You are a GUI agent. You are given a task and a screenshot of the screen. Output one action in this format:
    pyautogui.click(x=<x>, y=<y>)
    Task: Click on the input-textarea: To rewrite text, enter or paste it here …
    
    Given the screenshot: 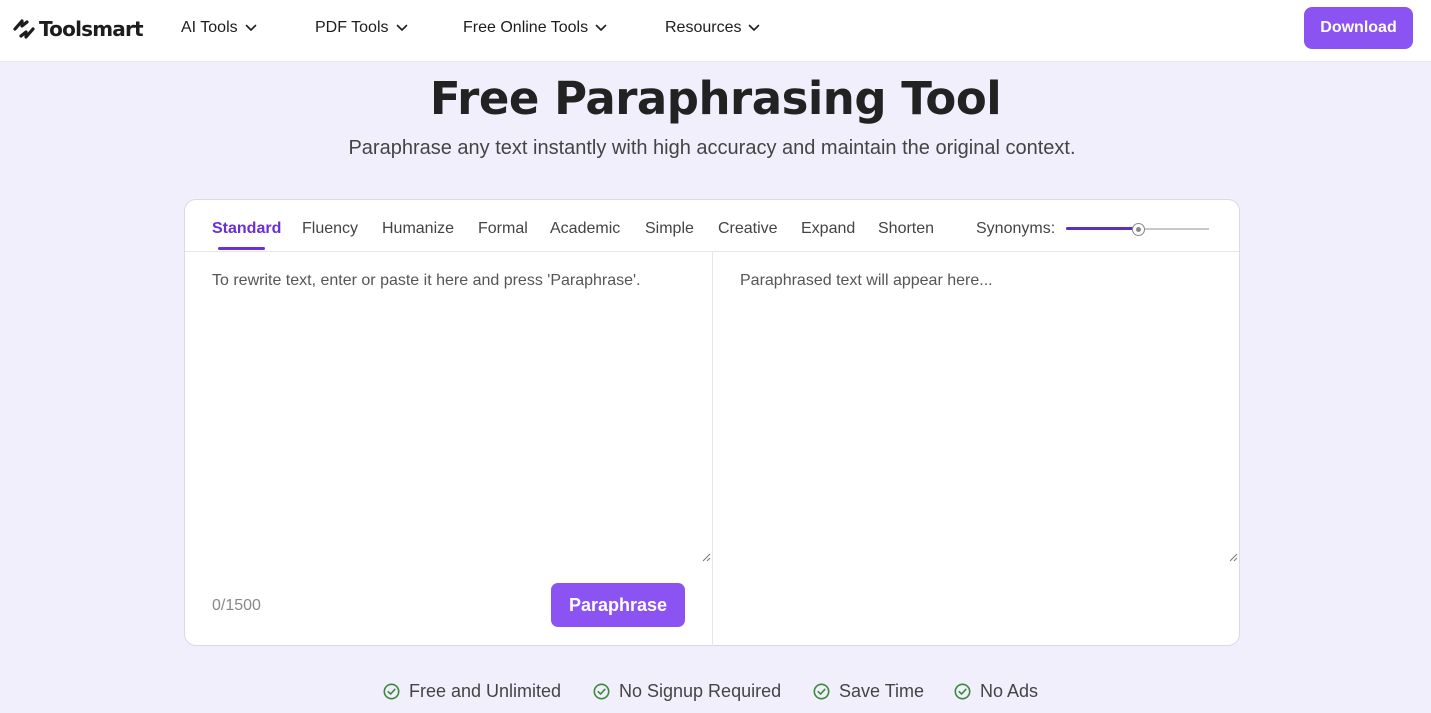 What is the action you would take?
    pyautogui.click(x=426, y=281)
    